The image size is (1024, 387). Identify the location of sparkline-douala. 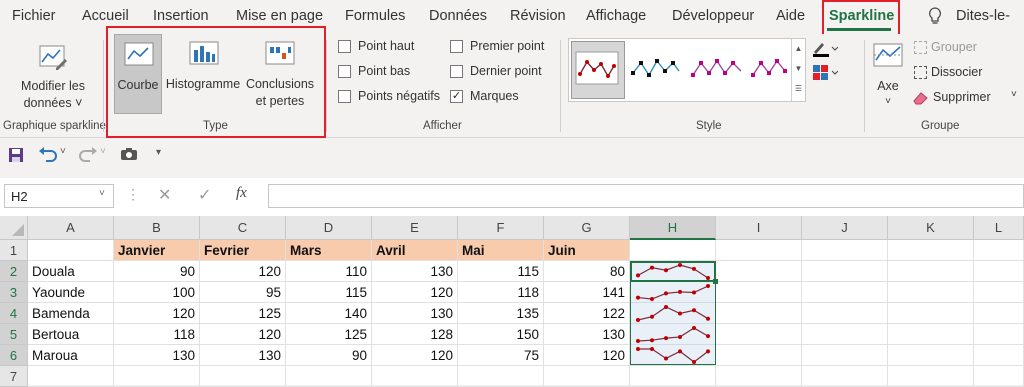
(673, 271).